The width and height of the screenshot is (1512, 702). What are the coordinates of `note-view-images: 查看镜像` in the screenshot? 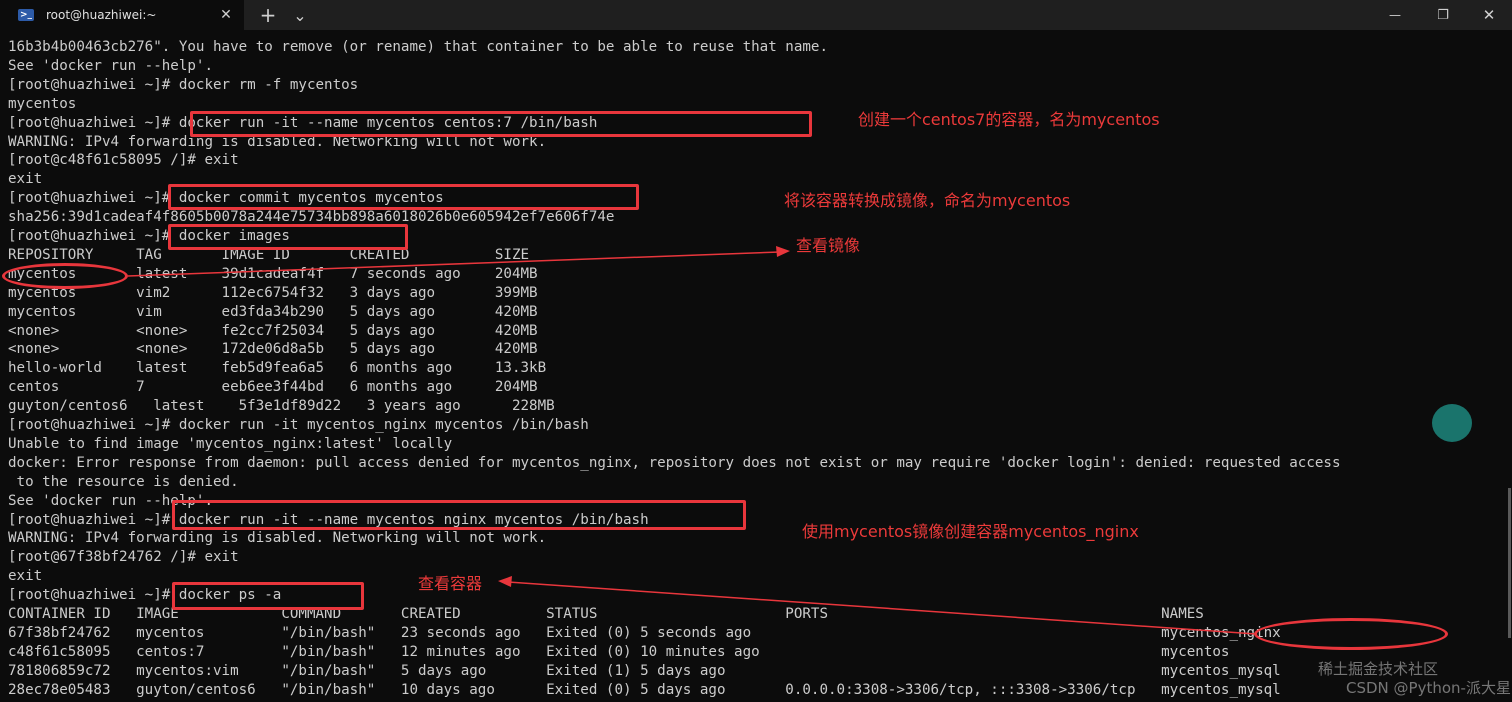 It's located at (828, 245).